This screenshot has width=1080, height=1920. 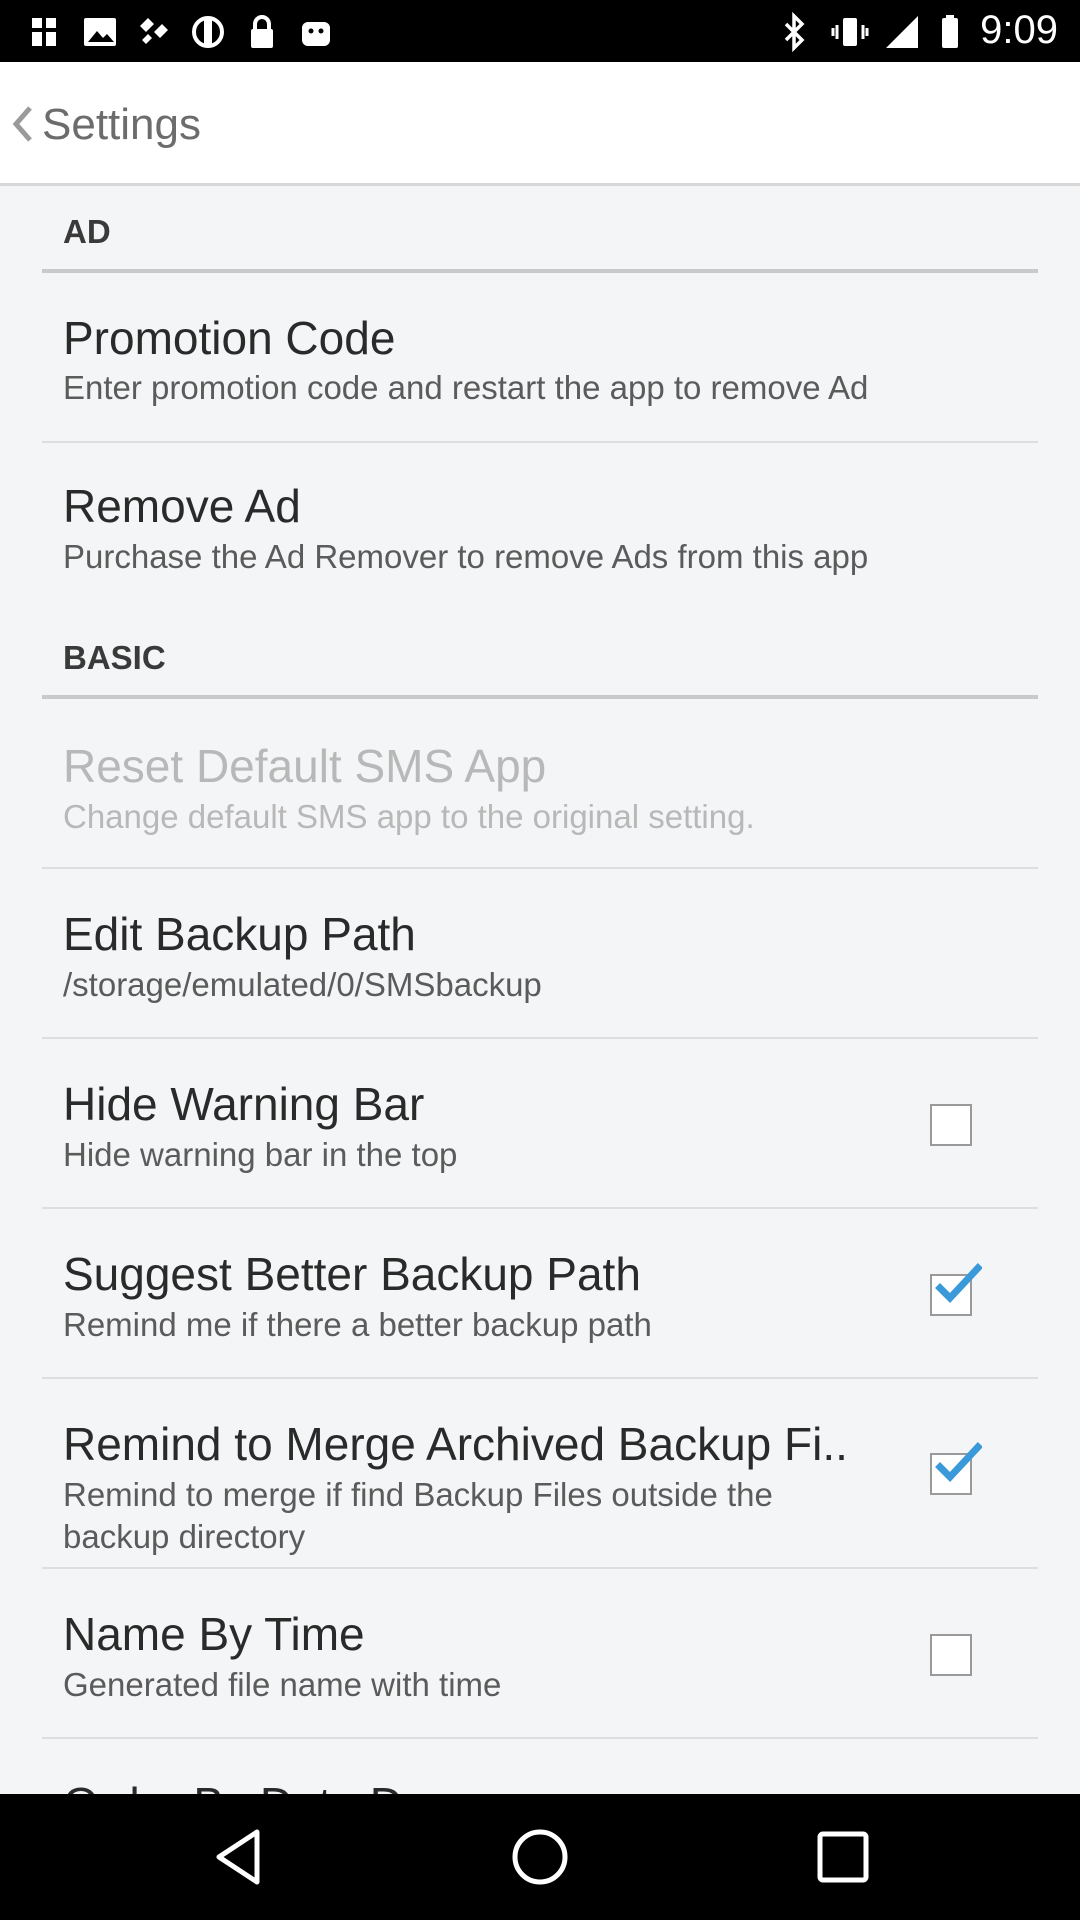 I want to click on pref-title: Edit Backup Path, so click(x=239, y=934).